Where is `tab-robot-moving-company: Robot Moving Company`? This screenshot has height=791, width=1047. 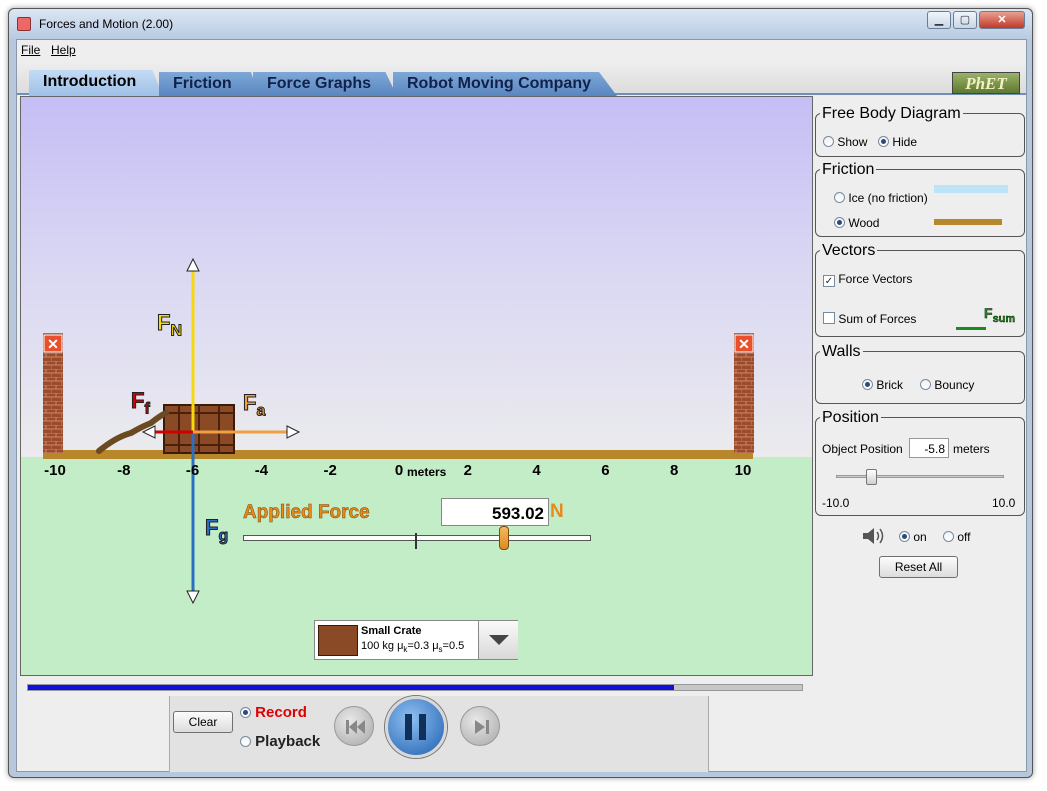 tab-robot-moving-company: Robot Moving Company is located at coordinates (505, 84).